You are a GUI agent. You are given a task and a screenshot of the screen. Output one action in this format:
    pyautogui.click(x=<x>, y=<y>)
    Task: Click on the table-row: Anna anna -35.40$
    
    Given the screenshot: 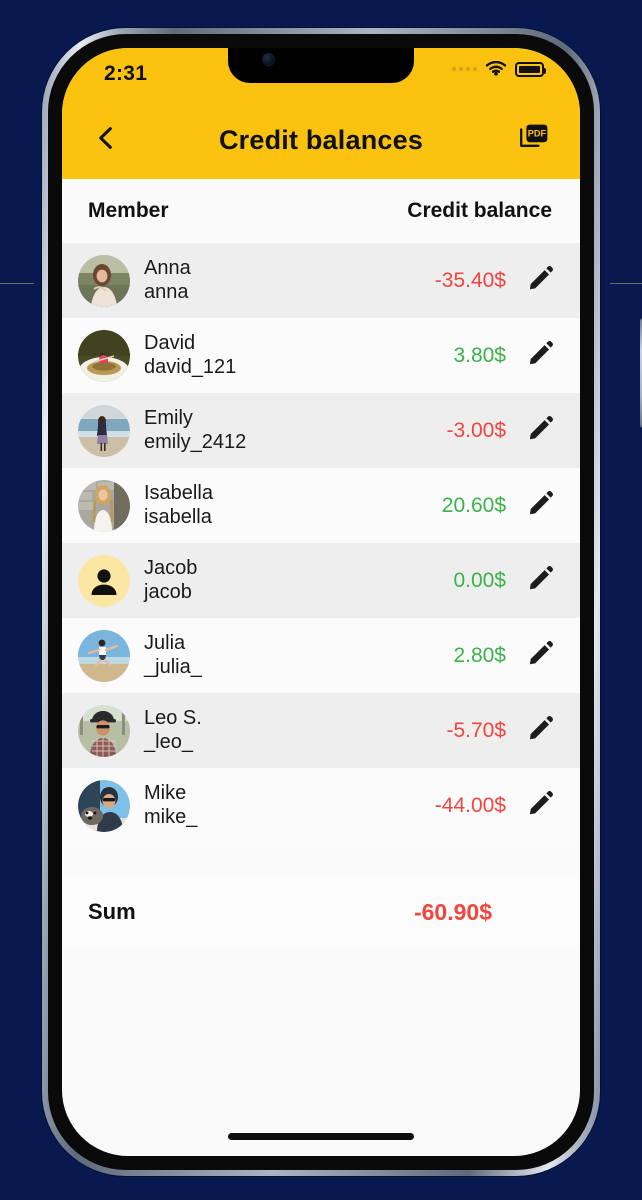 What is the action you would take?
    pyautogui.click(x=321, y=280)
    